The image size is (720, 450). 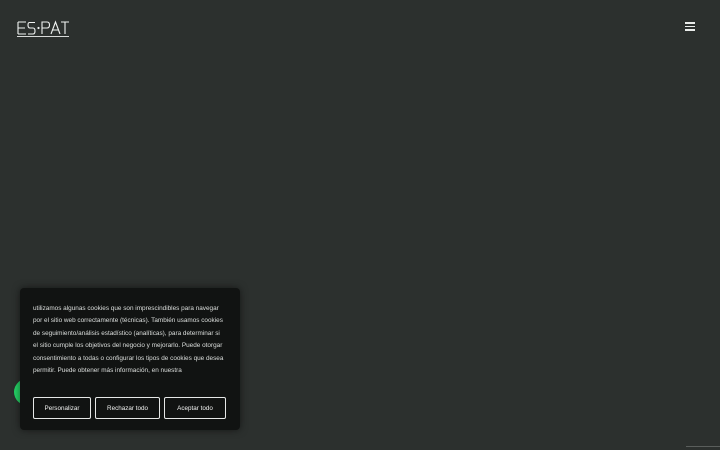 I want to click on hamburger-menu-icon, so click(x=690, y=26).